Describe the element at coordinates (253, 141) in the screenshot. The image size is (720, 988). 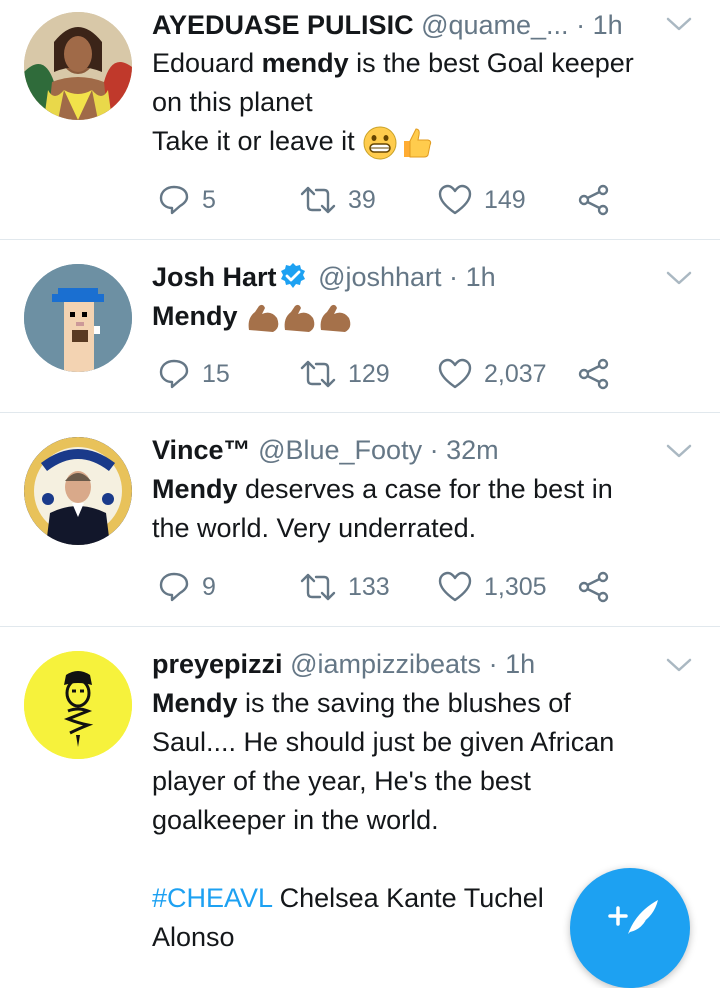
I see `tweet-text-line: Take it or leave it` at that location.